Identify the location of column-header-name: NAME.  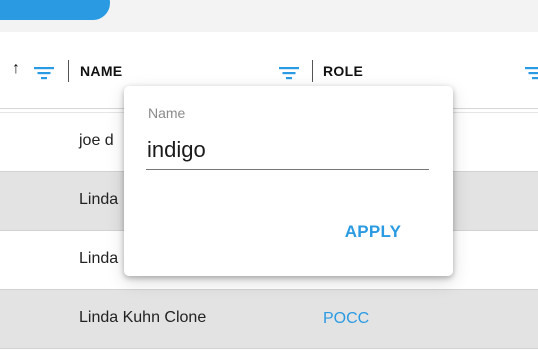
(101, 71).